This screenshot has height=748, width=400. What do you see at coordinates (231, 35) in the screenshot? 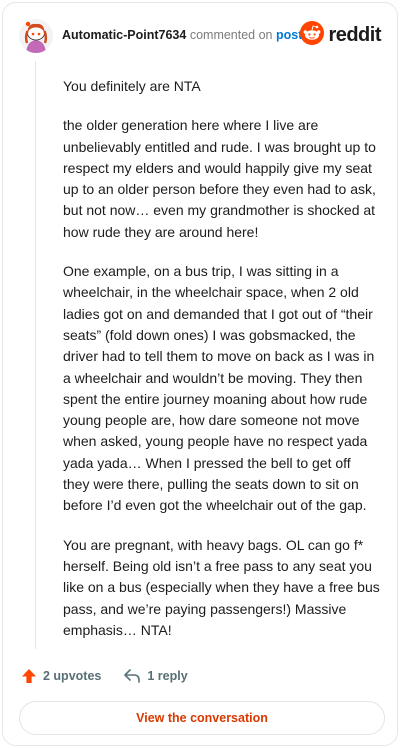
I see `commented-on-text: commented on` at bounding box center [231, 35].